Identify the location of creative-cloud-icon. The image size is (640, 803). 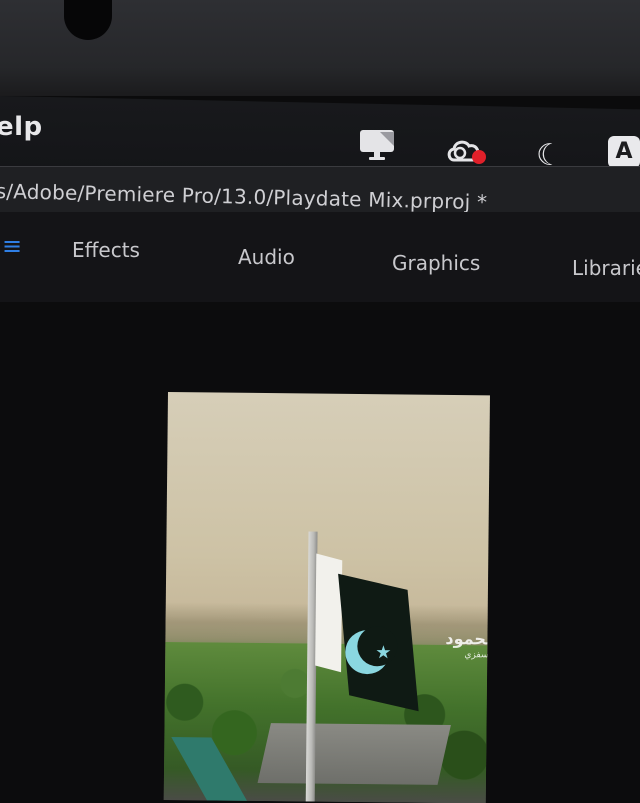
(466, 151).